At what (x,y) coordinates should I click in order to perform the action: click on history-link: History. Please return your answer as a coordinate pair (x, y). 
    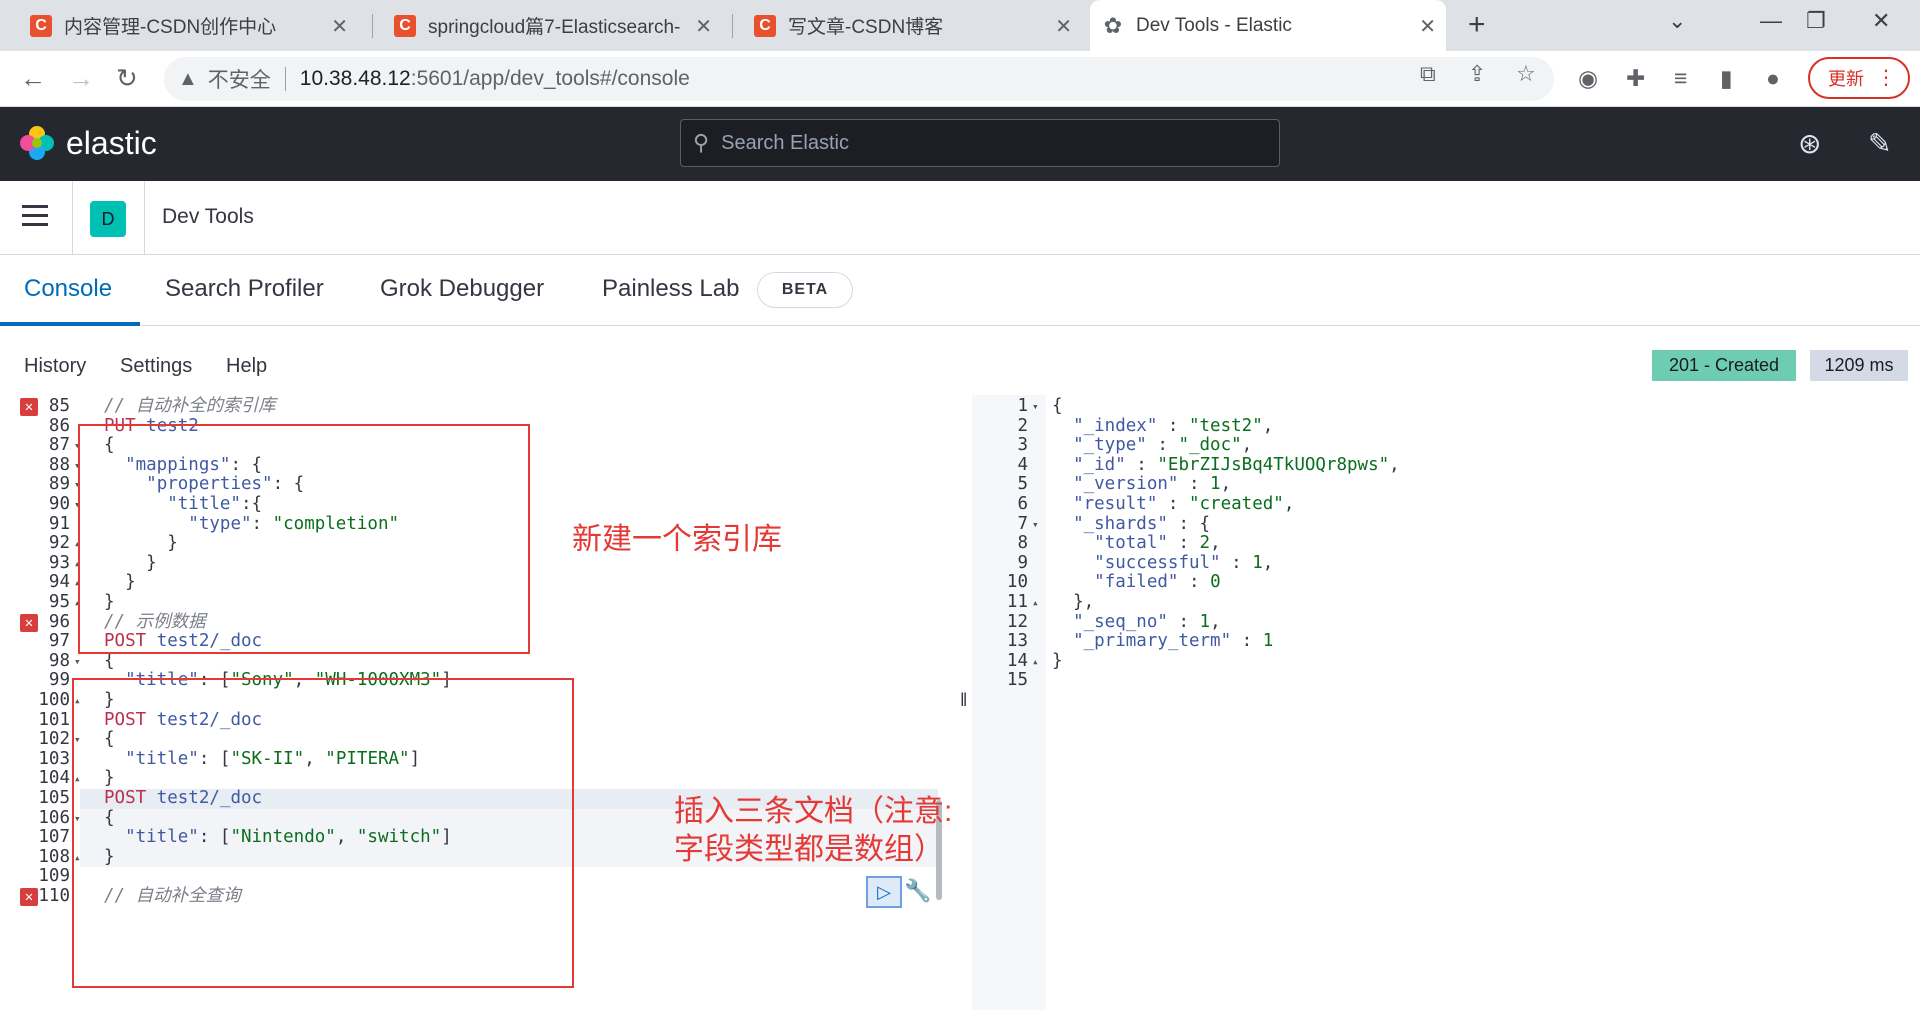
    Looking at the image, I should click on (55, 366).